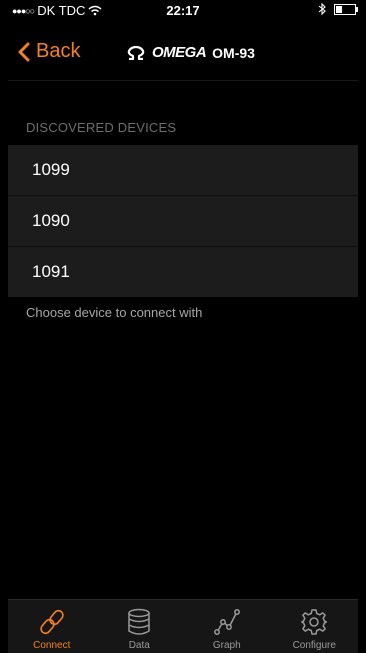 The width and height of the screenshot is (366, 653). I want to click on device-item-1090: 1090, so click(183, 221).